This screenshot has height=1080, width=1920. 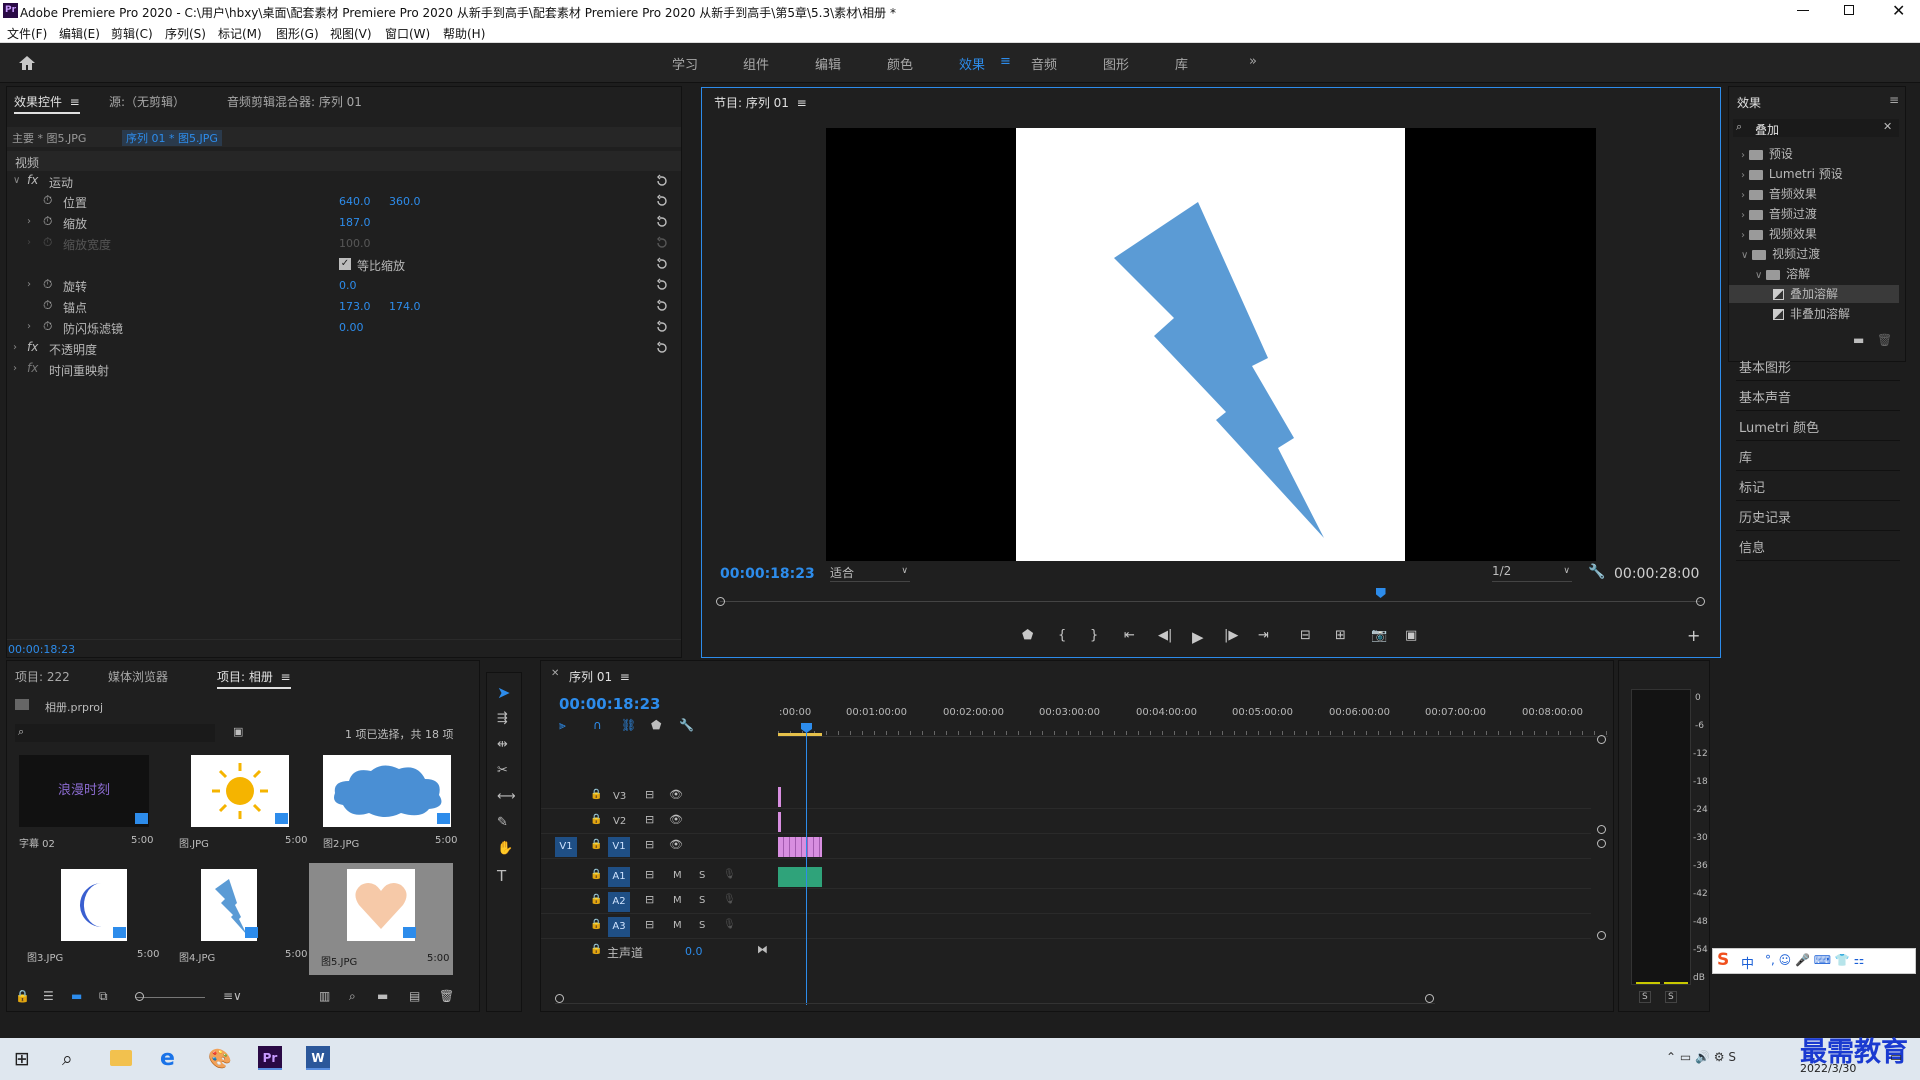 What do you see at coordinates (1596, 572) in the screenshot?
I see `wrench-icon: 🔧` at bounding box center [1596, 572].